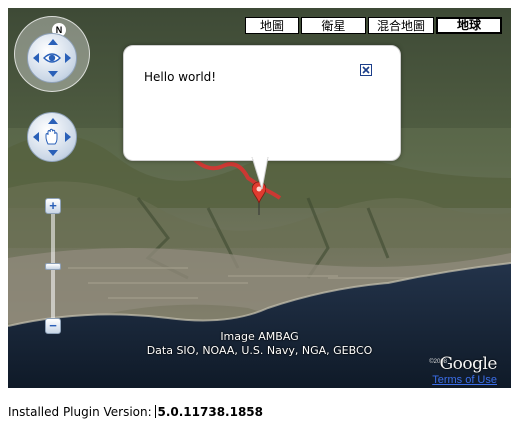 The width and height of the screenshot is (528, 438). What do you see at coordinates (68, 137) in the screenshot?
I see `move-right-arrow-icon` at bounding box center [68, 137].